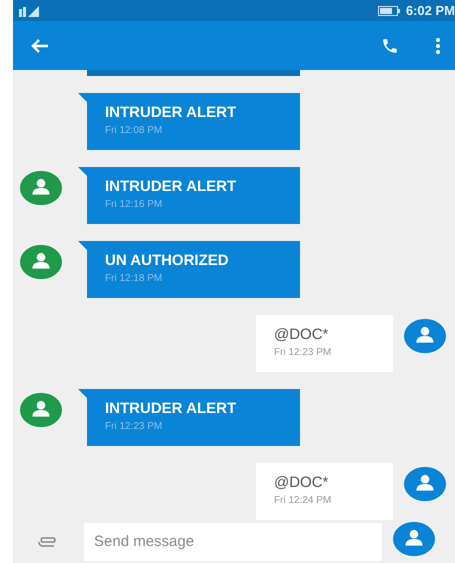 The image size is (455, 563). I want to click on attachment-icon, so click(47, 541).